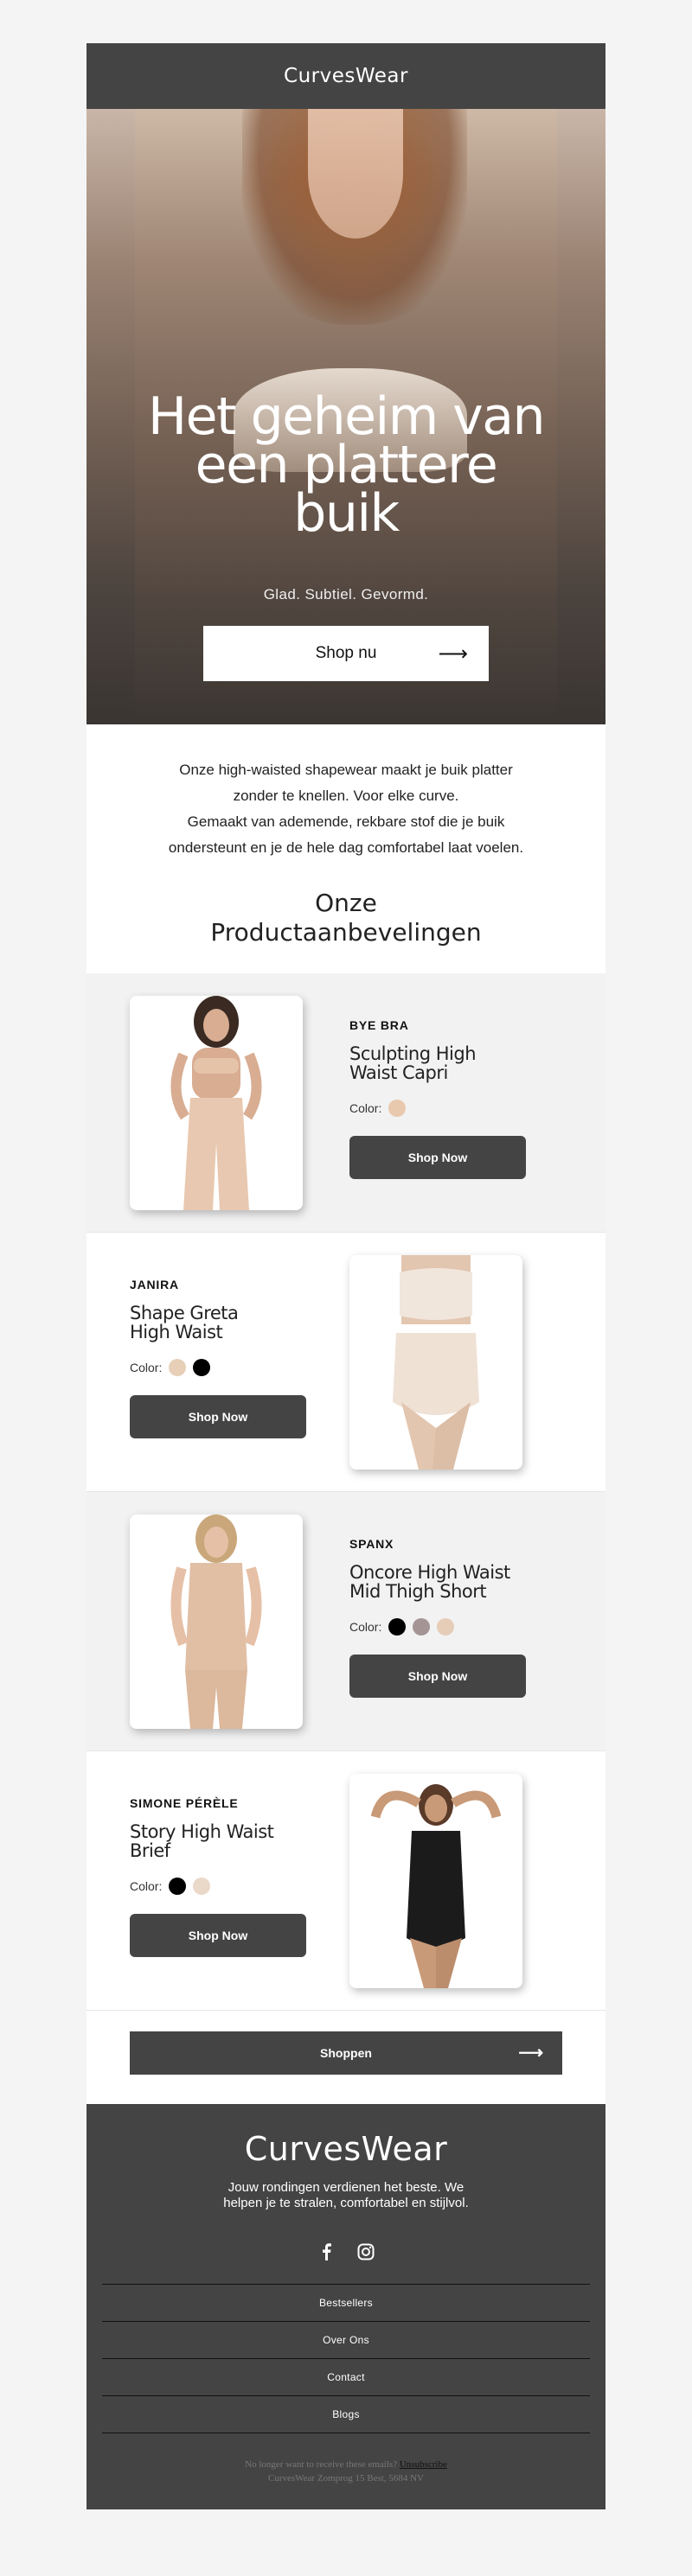  I want to click on product-brand: BYE BRA, so click(379, 1025).